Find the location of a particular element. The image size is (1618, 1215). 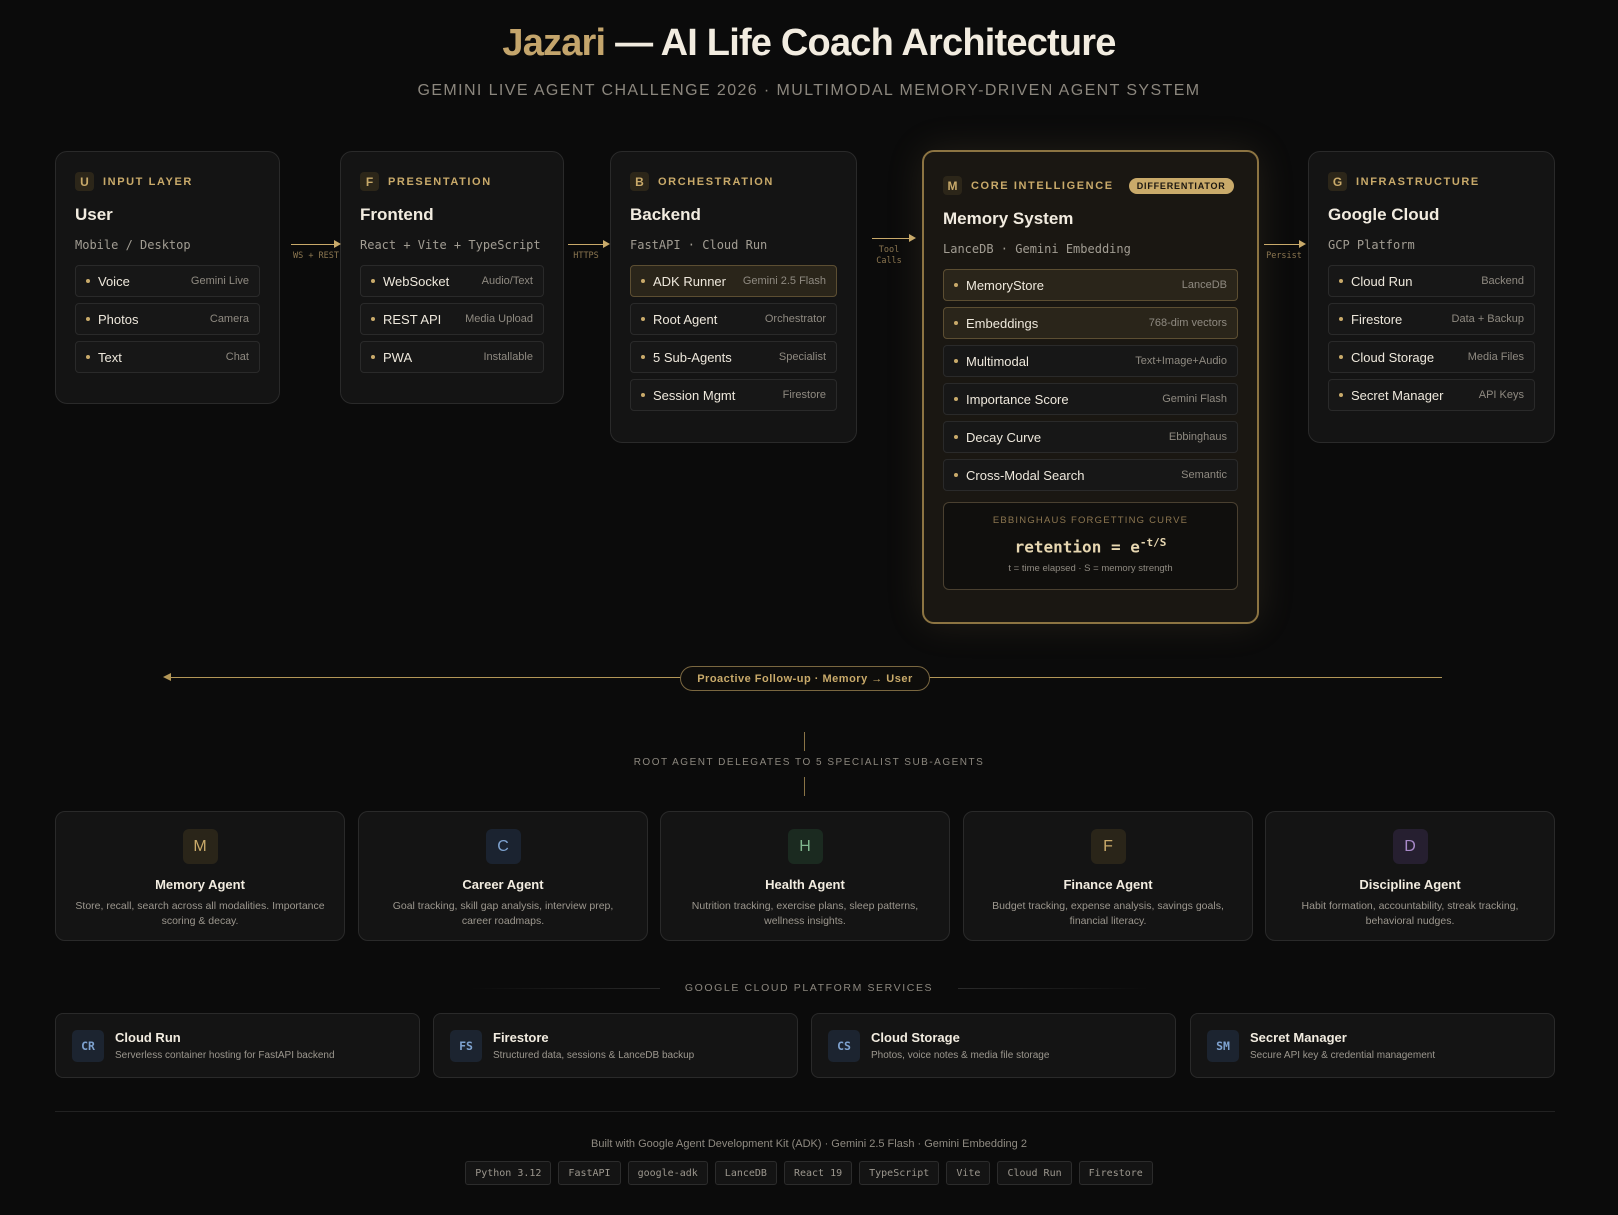

formula-exponent: -t/S is located at coordinates (1153, 542).